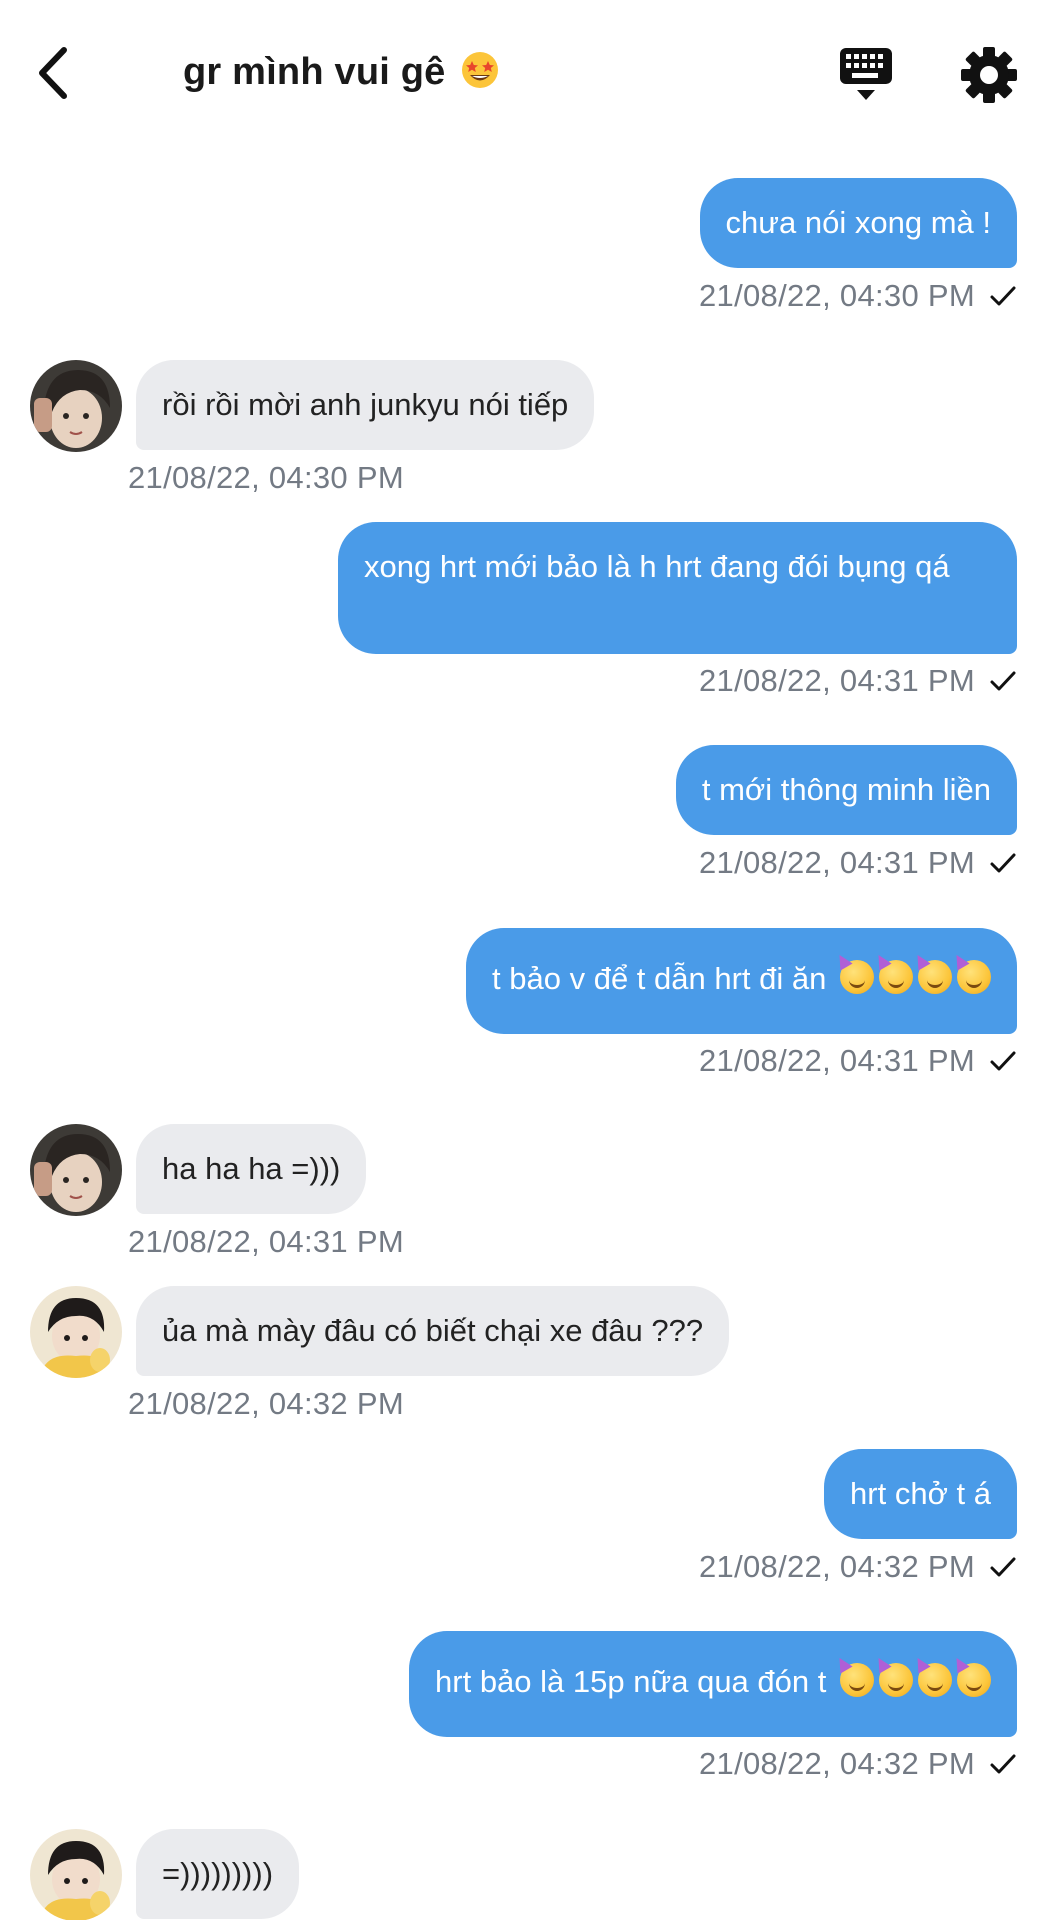 This screenshot has height=1920, width=1048. What do you see at coordinates (480, 70) in the screenshot?
I see `star-struck-emoji-icon` at bounding box center [480, 70].